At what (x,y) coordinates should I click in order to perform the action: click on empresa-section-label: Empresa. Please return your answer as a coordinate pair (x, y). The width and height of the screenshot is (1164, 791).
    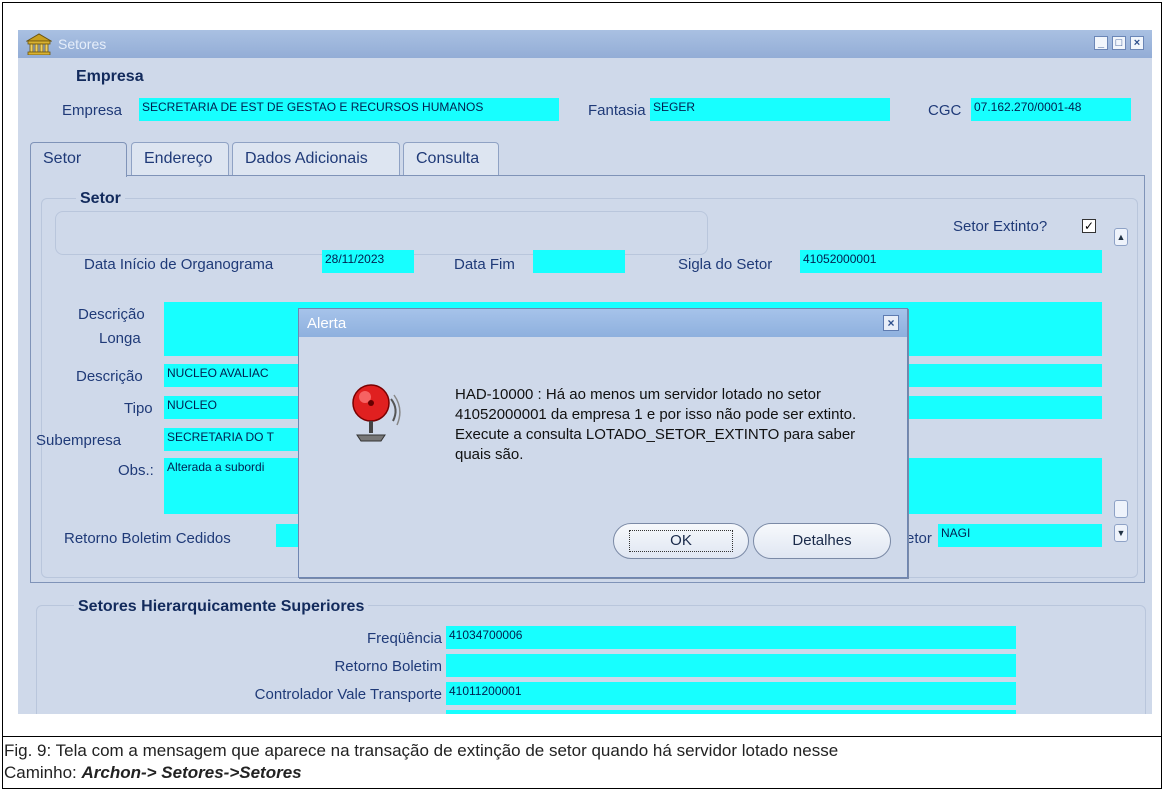
    Looking at the image, I should click on (110, 76).